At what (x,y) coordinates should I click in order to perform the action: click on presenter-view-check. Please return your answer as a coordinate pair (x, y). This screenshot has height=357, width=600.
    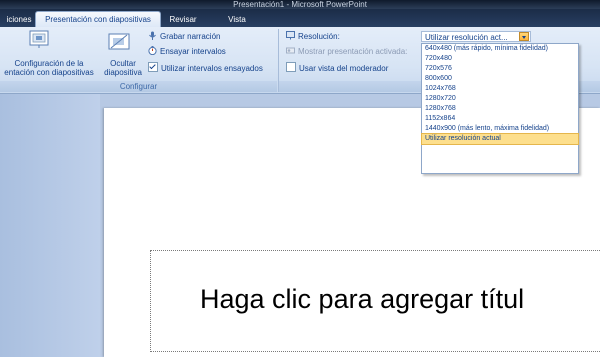
    Looking at the image, I should click on (291, 67).